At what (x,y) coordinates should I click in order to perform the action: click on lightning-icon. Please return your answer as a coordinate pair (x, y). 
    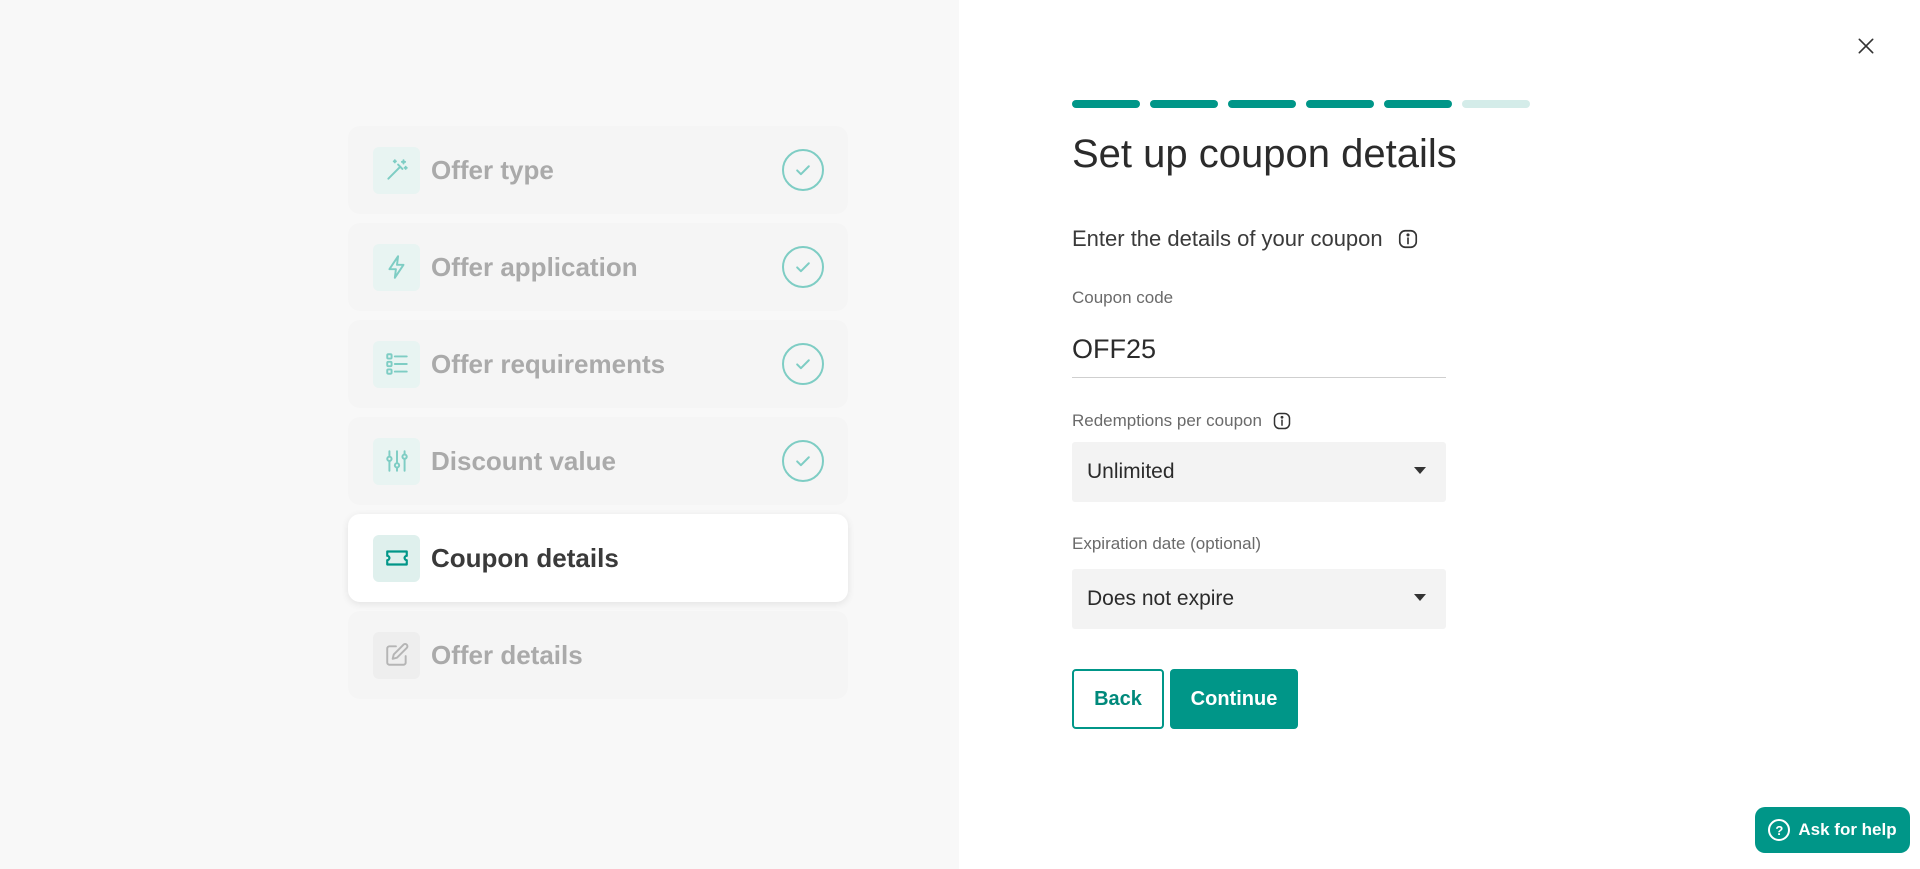
    Looking at the image, I should click on (396, 267).